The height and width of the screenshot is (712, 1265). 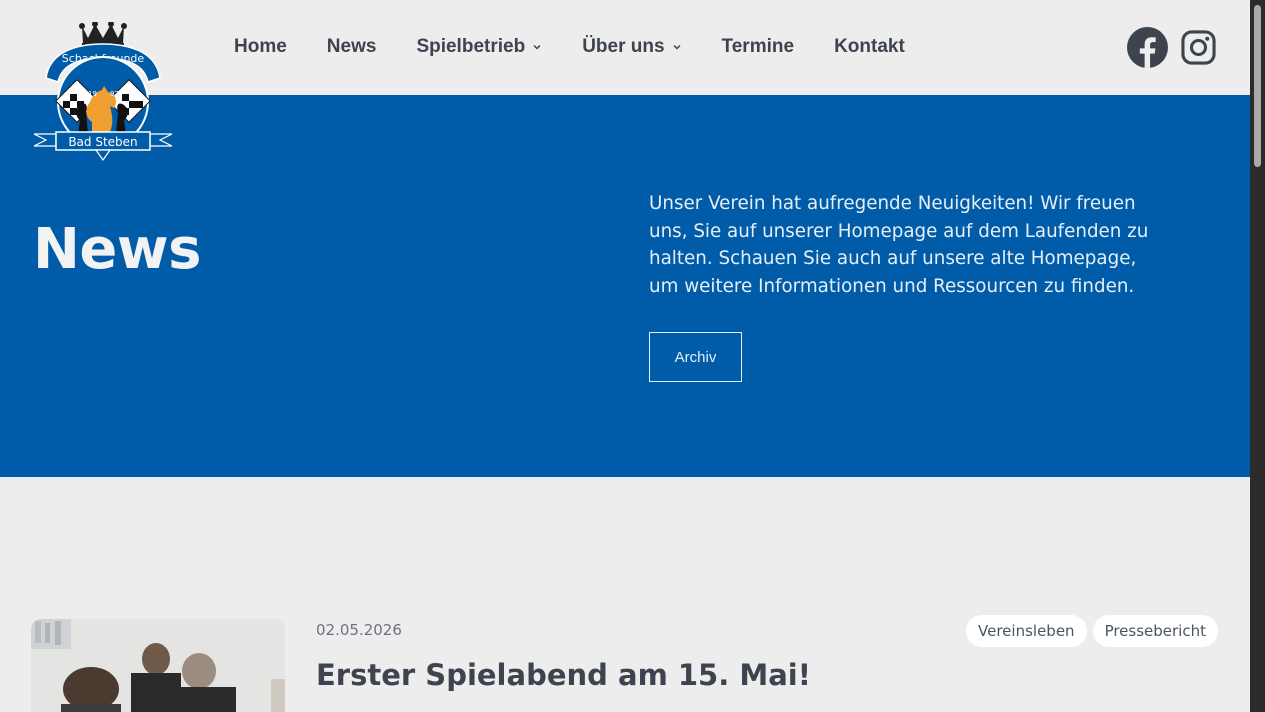 I want to click on nav-kontakt-label: Kontakt, so click(x=869, y=46).